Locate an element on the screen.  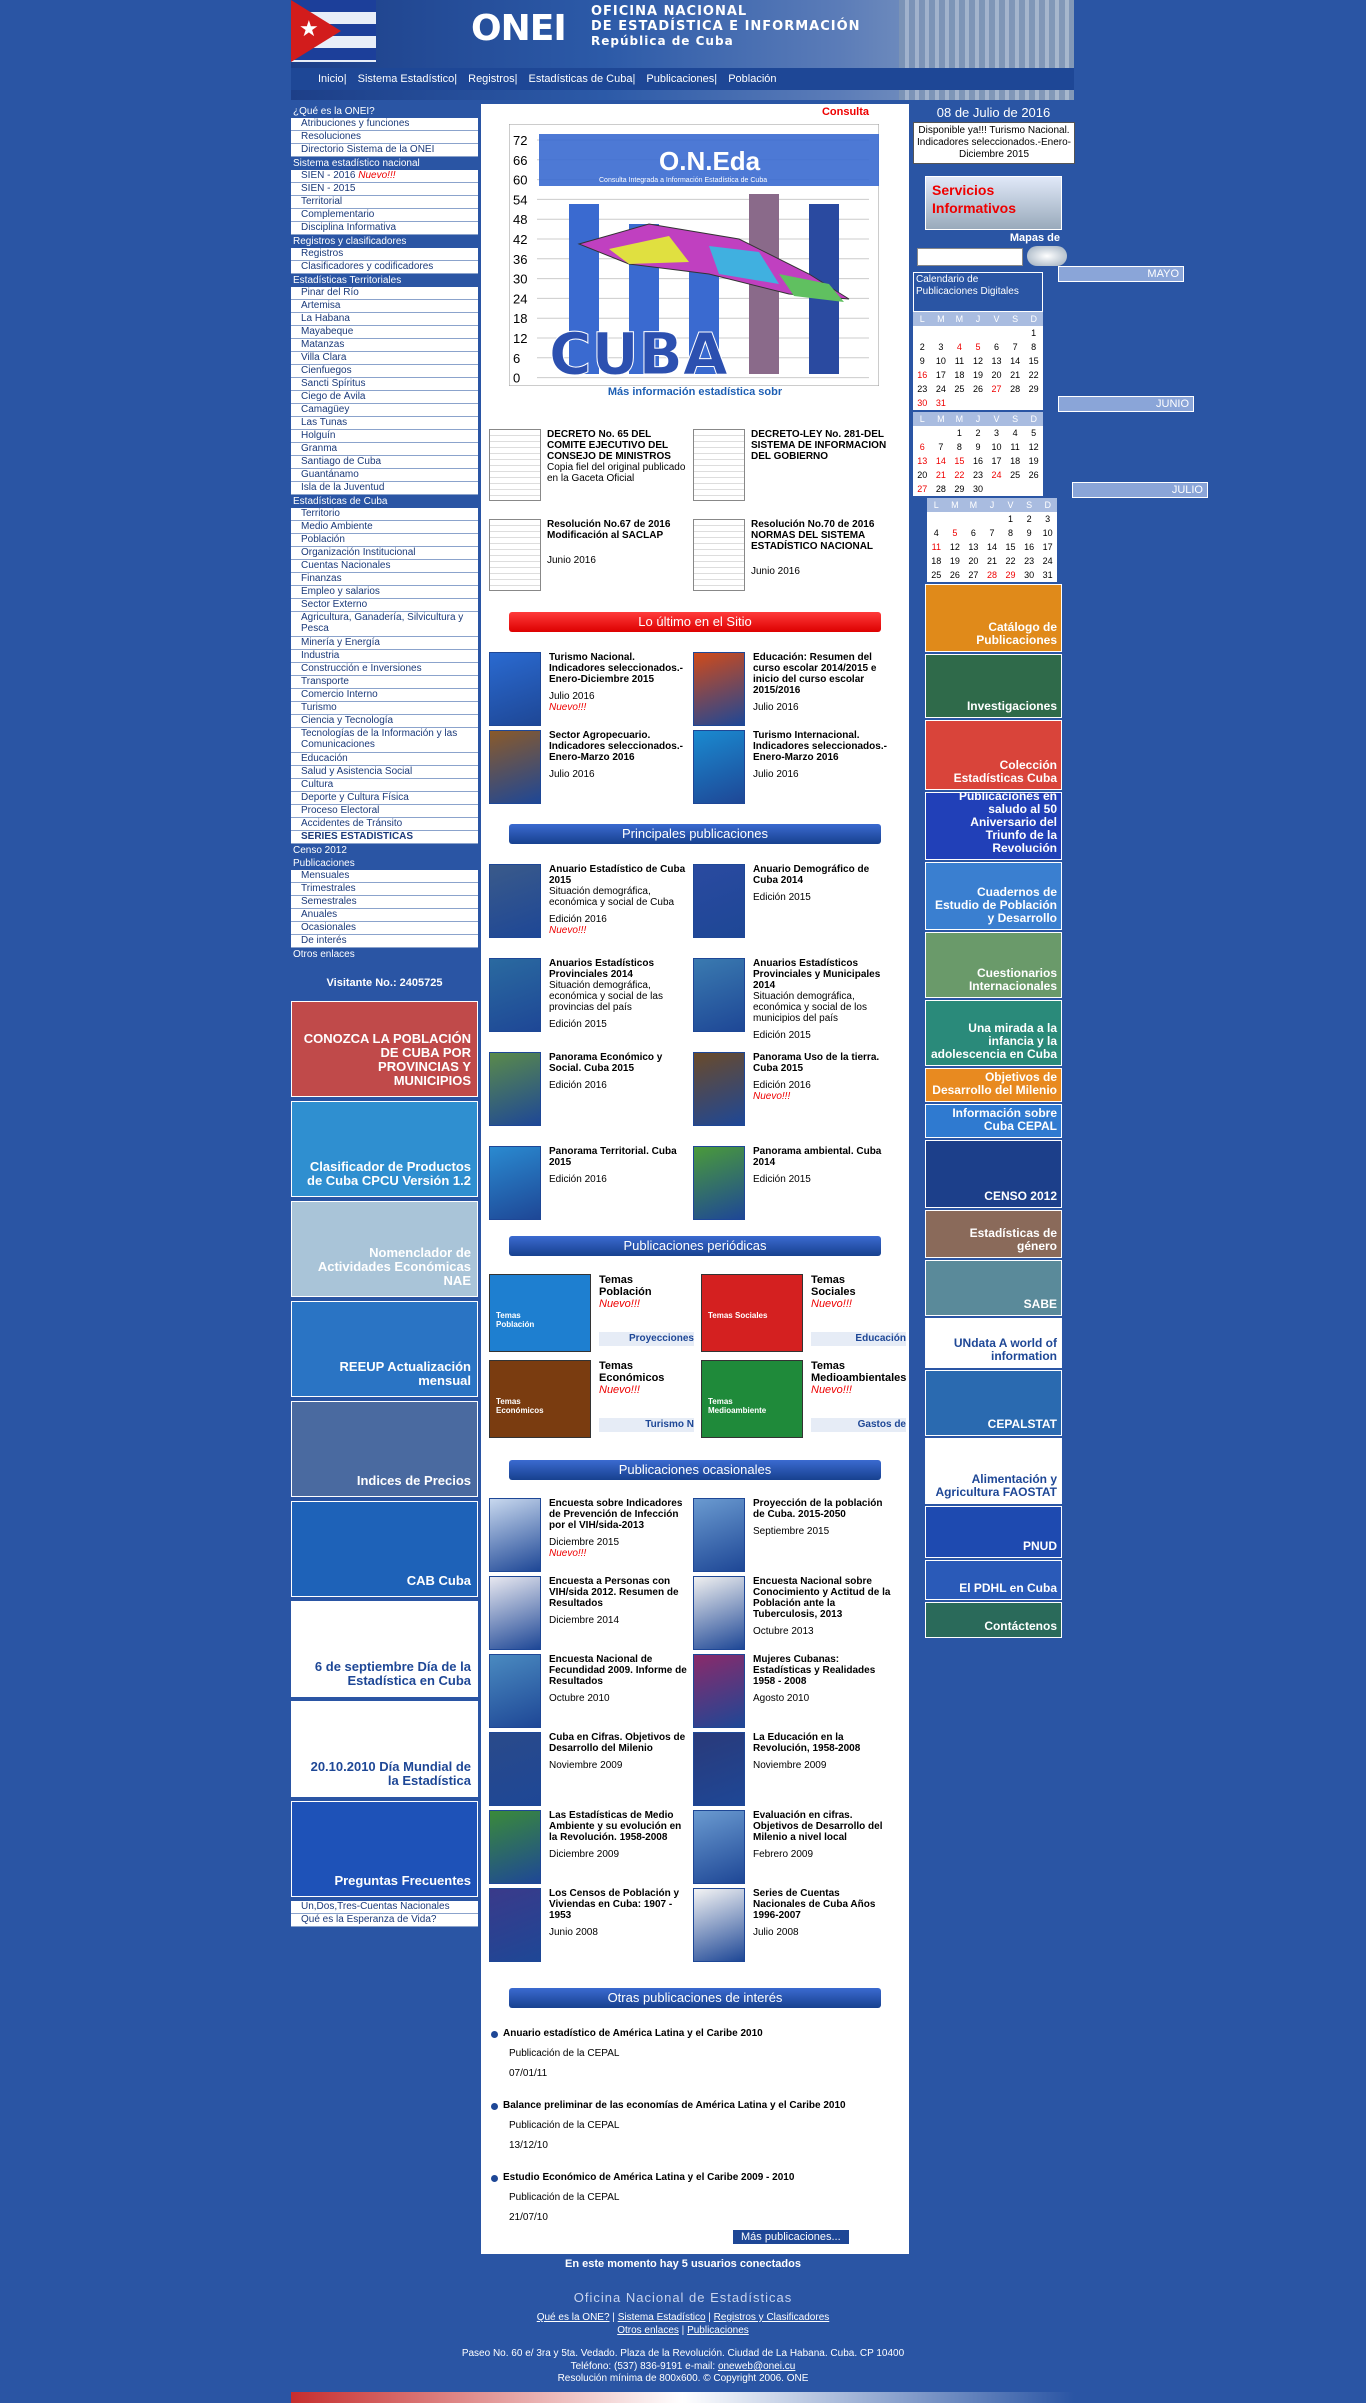
menu-item: Cienfuegos is located at coordinates (384, 371).